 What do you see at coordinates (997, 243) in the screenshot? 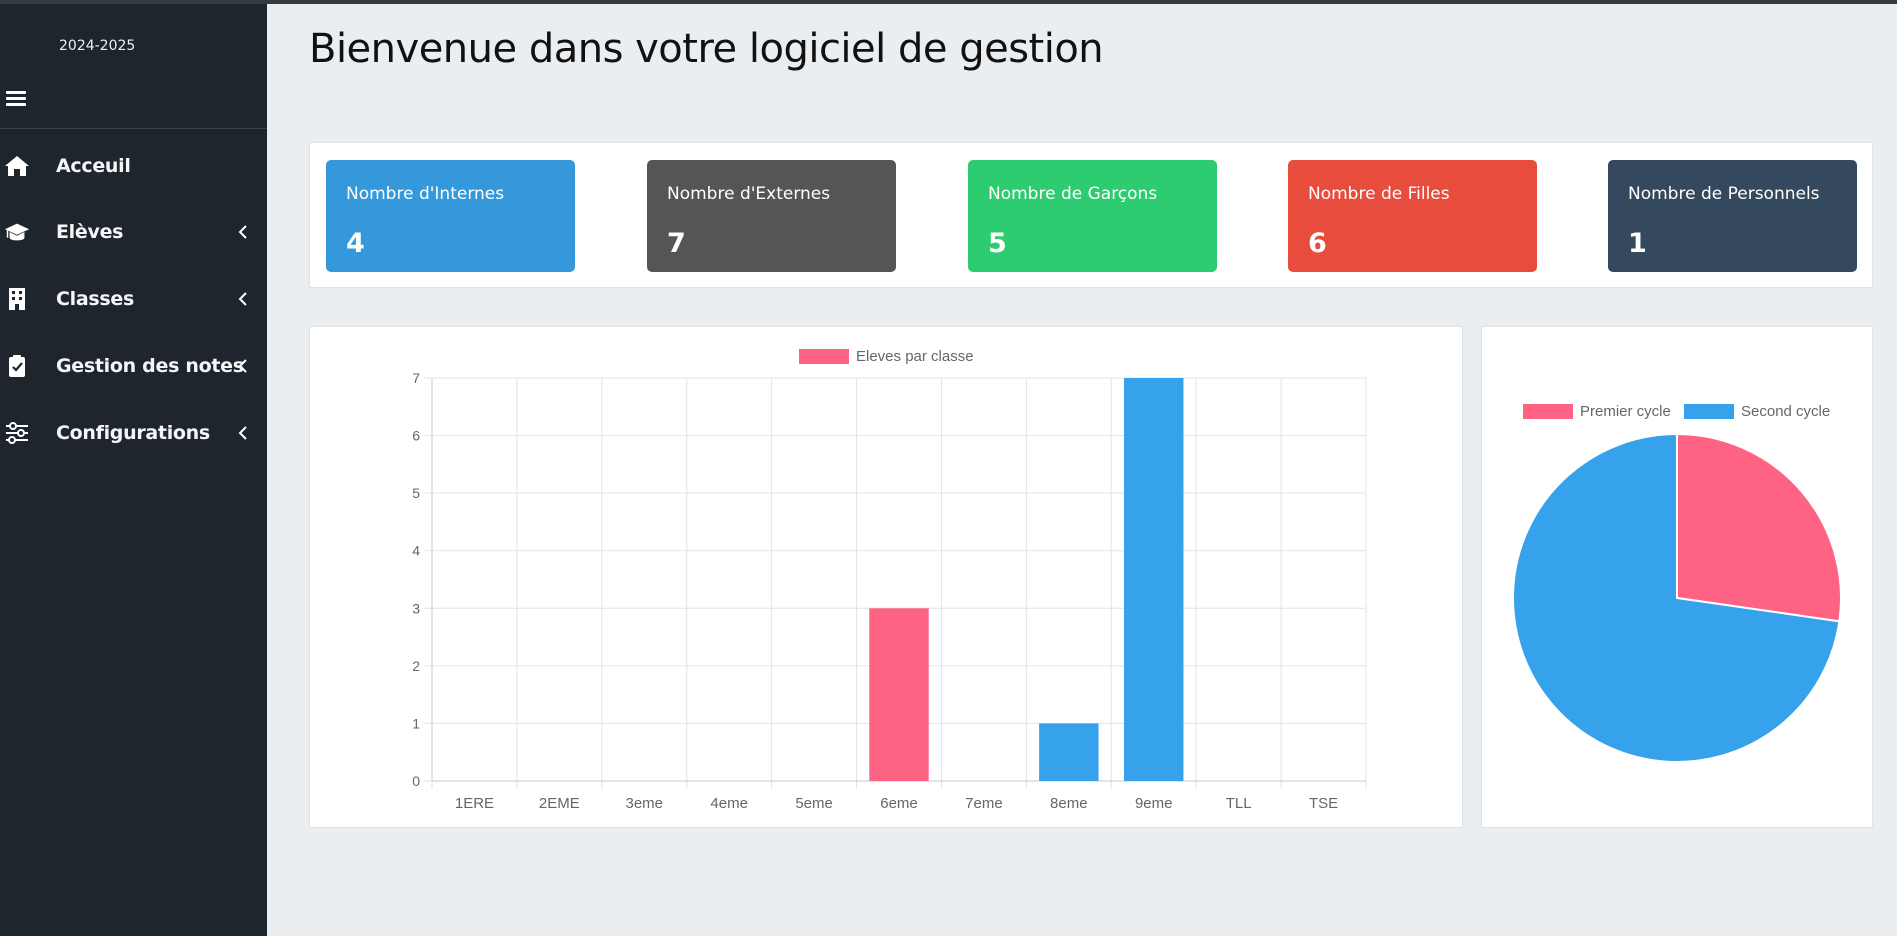
I see `stat-value: 5` at bounding box center [997, 243].